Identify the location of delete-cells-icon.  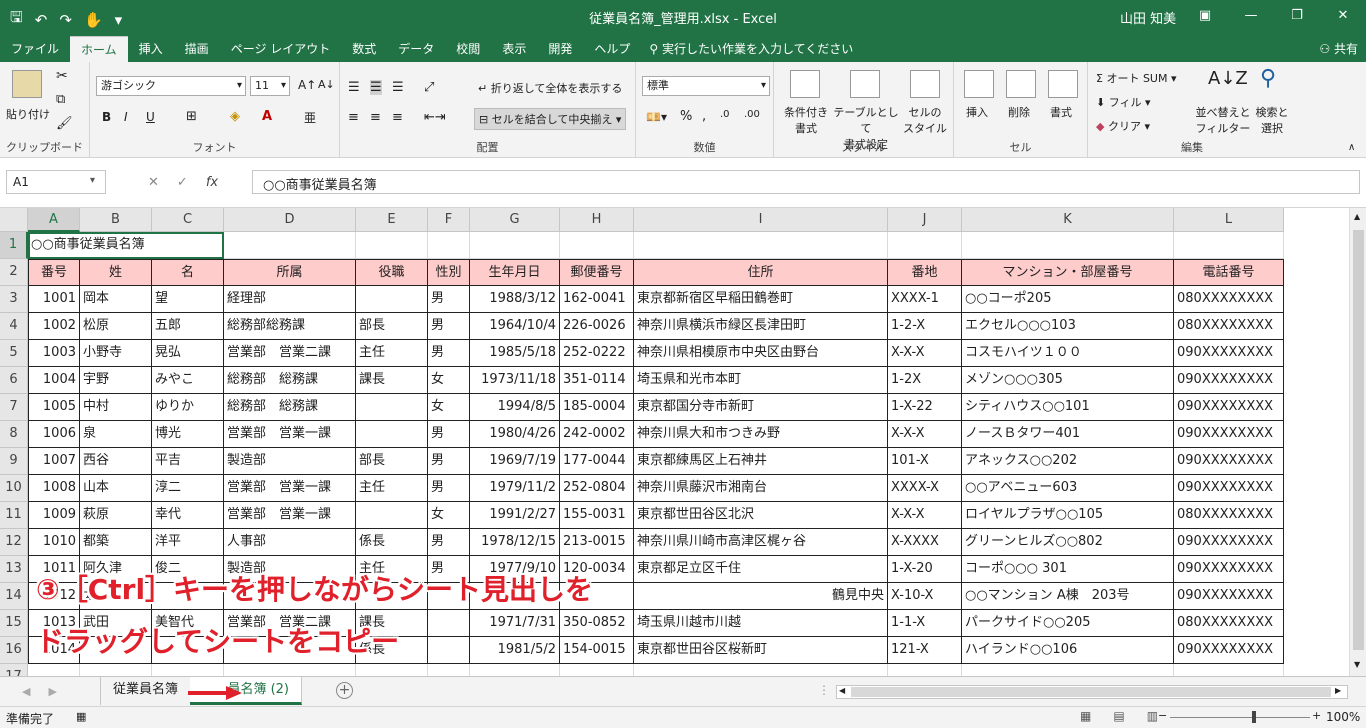
(1021, 84).